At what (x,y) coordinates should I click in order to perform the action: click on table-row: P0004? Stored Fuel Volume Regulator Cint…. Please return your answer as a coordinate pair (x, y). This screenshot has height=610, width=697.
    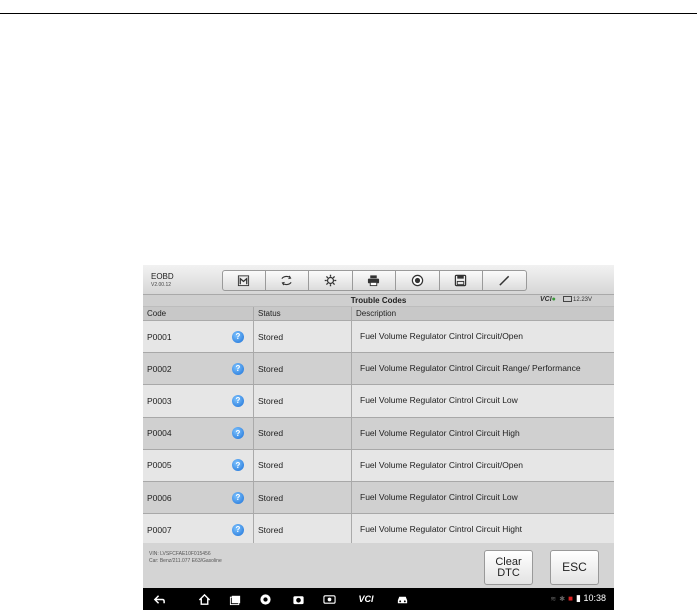
    Looking at the image, I should click on (378, 433).